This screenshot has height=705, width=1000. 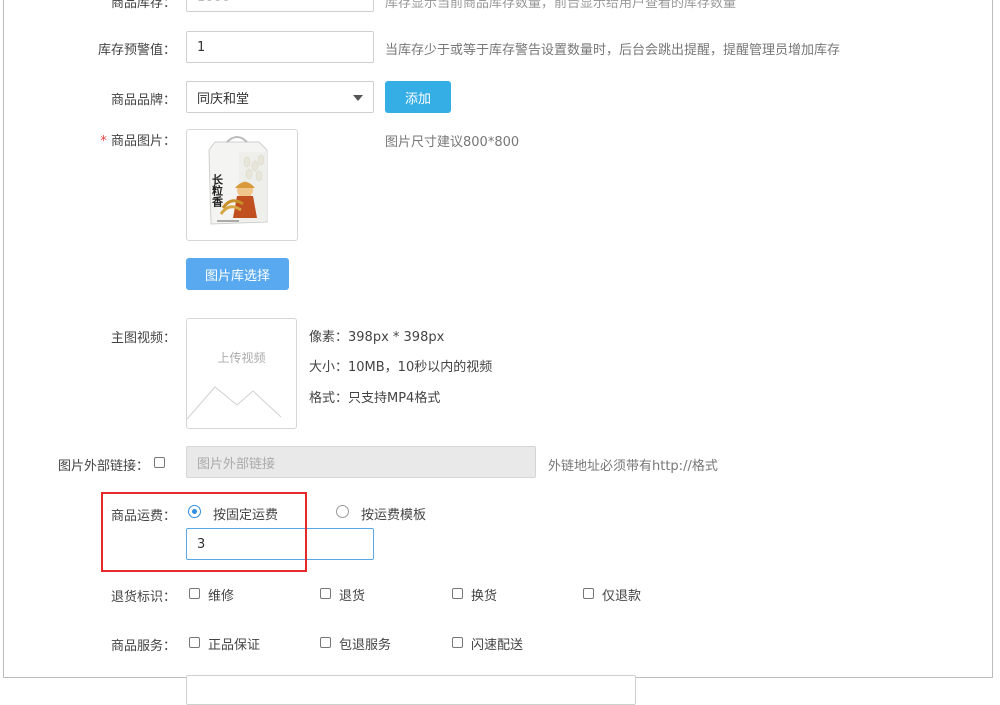 I want to click on video-spec-resolution: 像素：398px * 398px, so click(x=377, y=337).